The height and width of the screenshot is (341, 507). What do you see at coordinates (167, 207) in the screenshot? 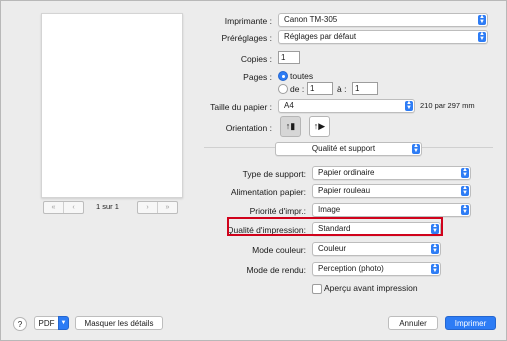
I see `last-page-button: »` at bounding box center [167, 207].